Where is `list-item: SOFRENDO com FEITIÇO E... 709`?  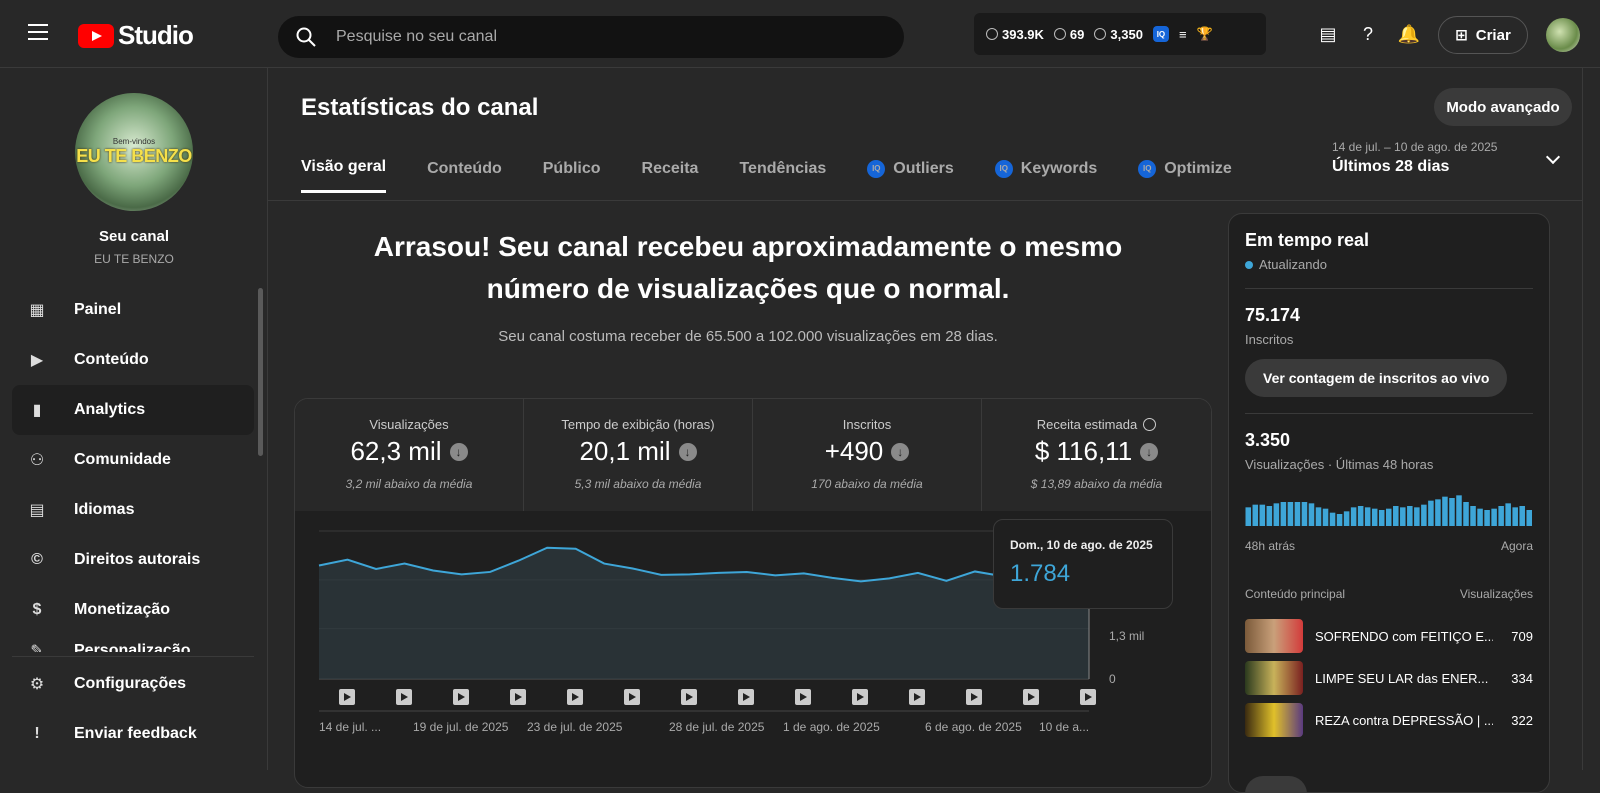 list-item: SOFRENDO com FEITIÇO E... 709 is located at coordinates (1389, 636).